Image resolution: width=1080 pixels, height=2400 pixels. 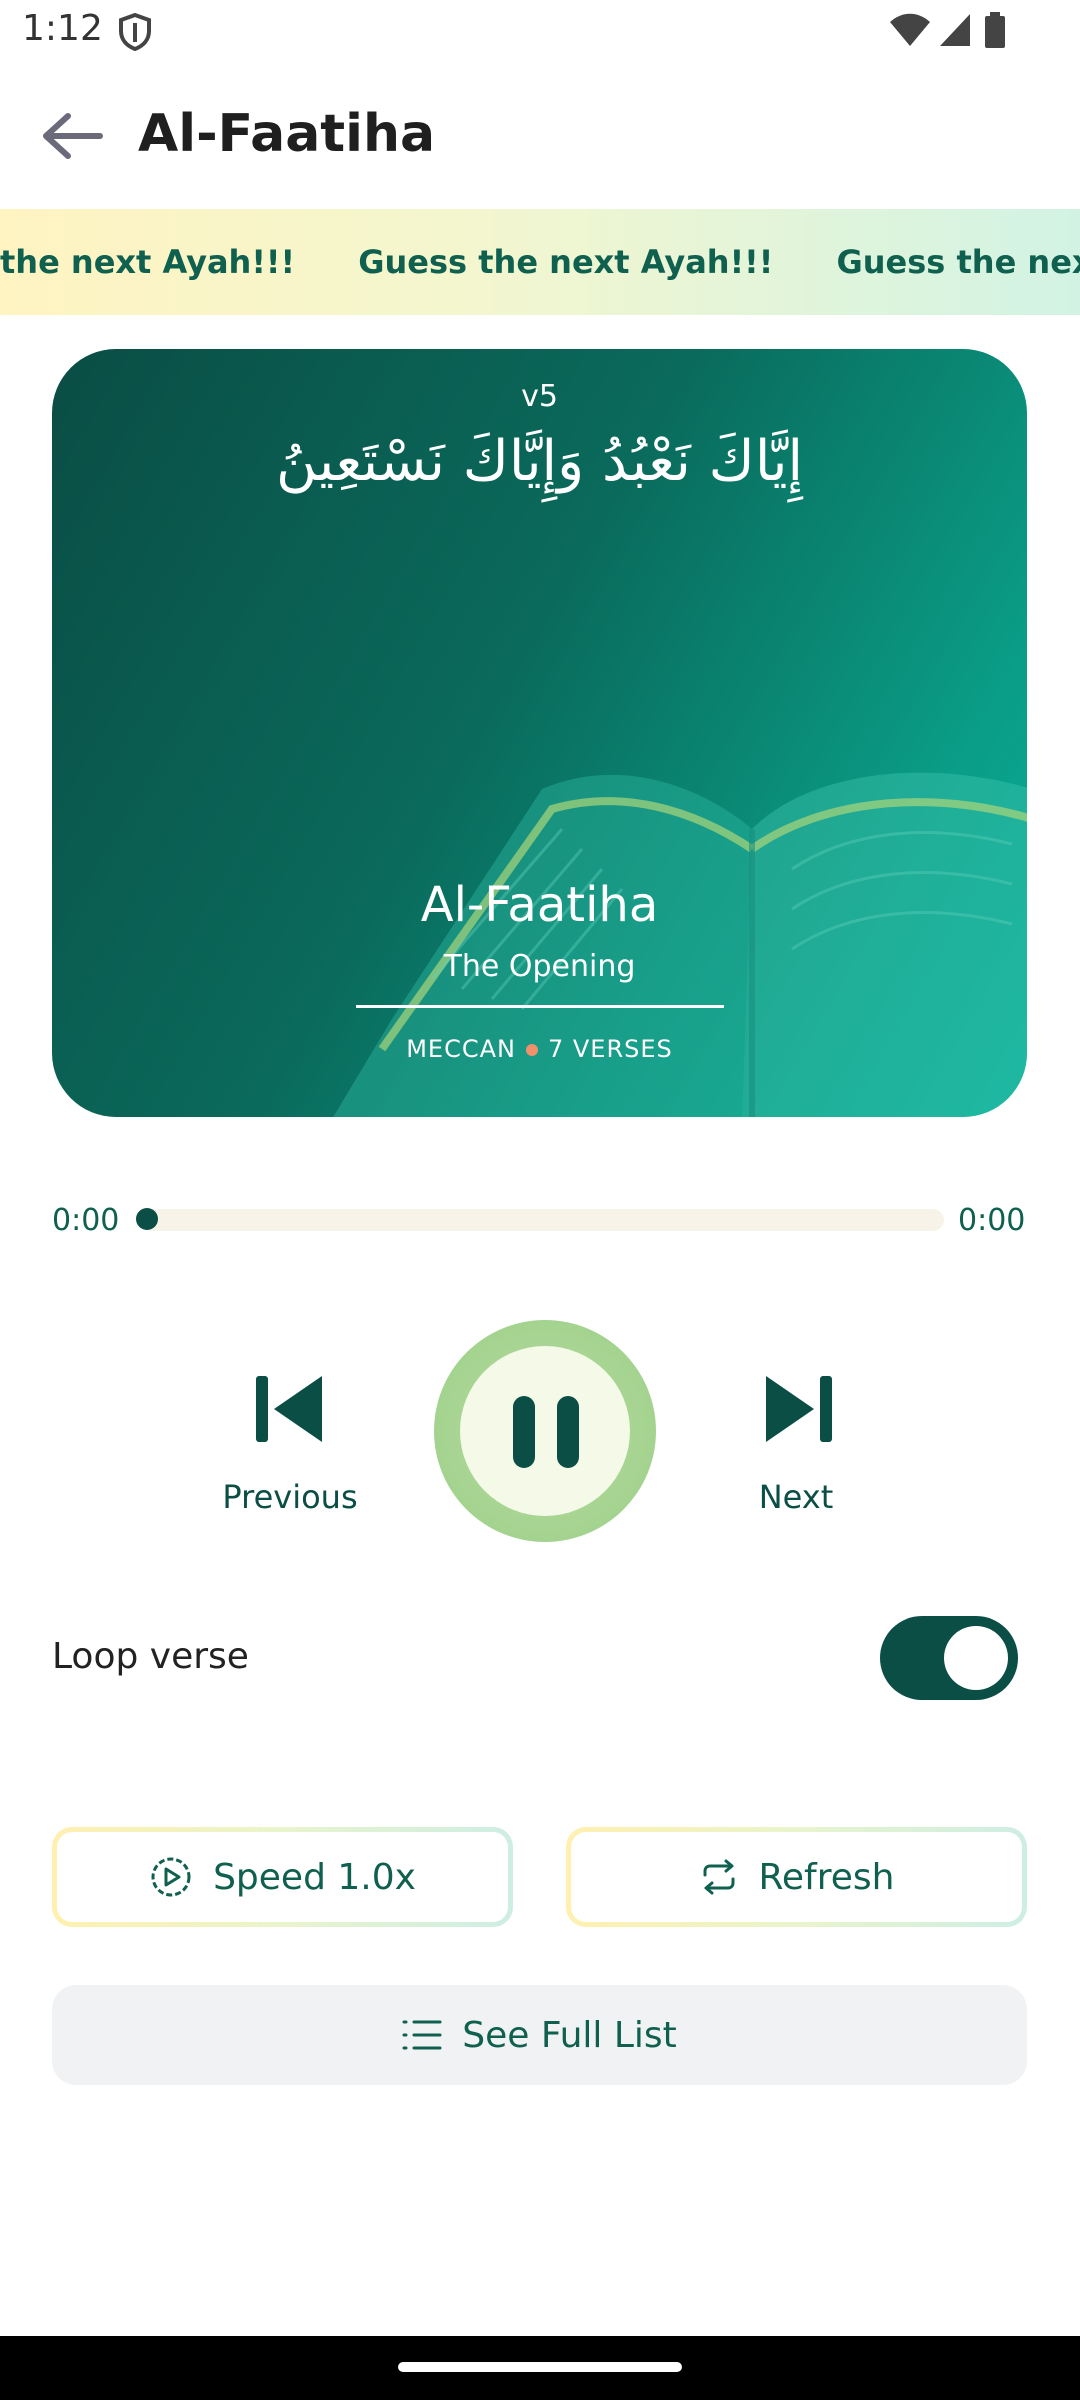 I want to click on verse-count: 7 VERSES, so click(x=610, y=1049).